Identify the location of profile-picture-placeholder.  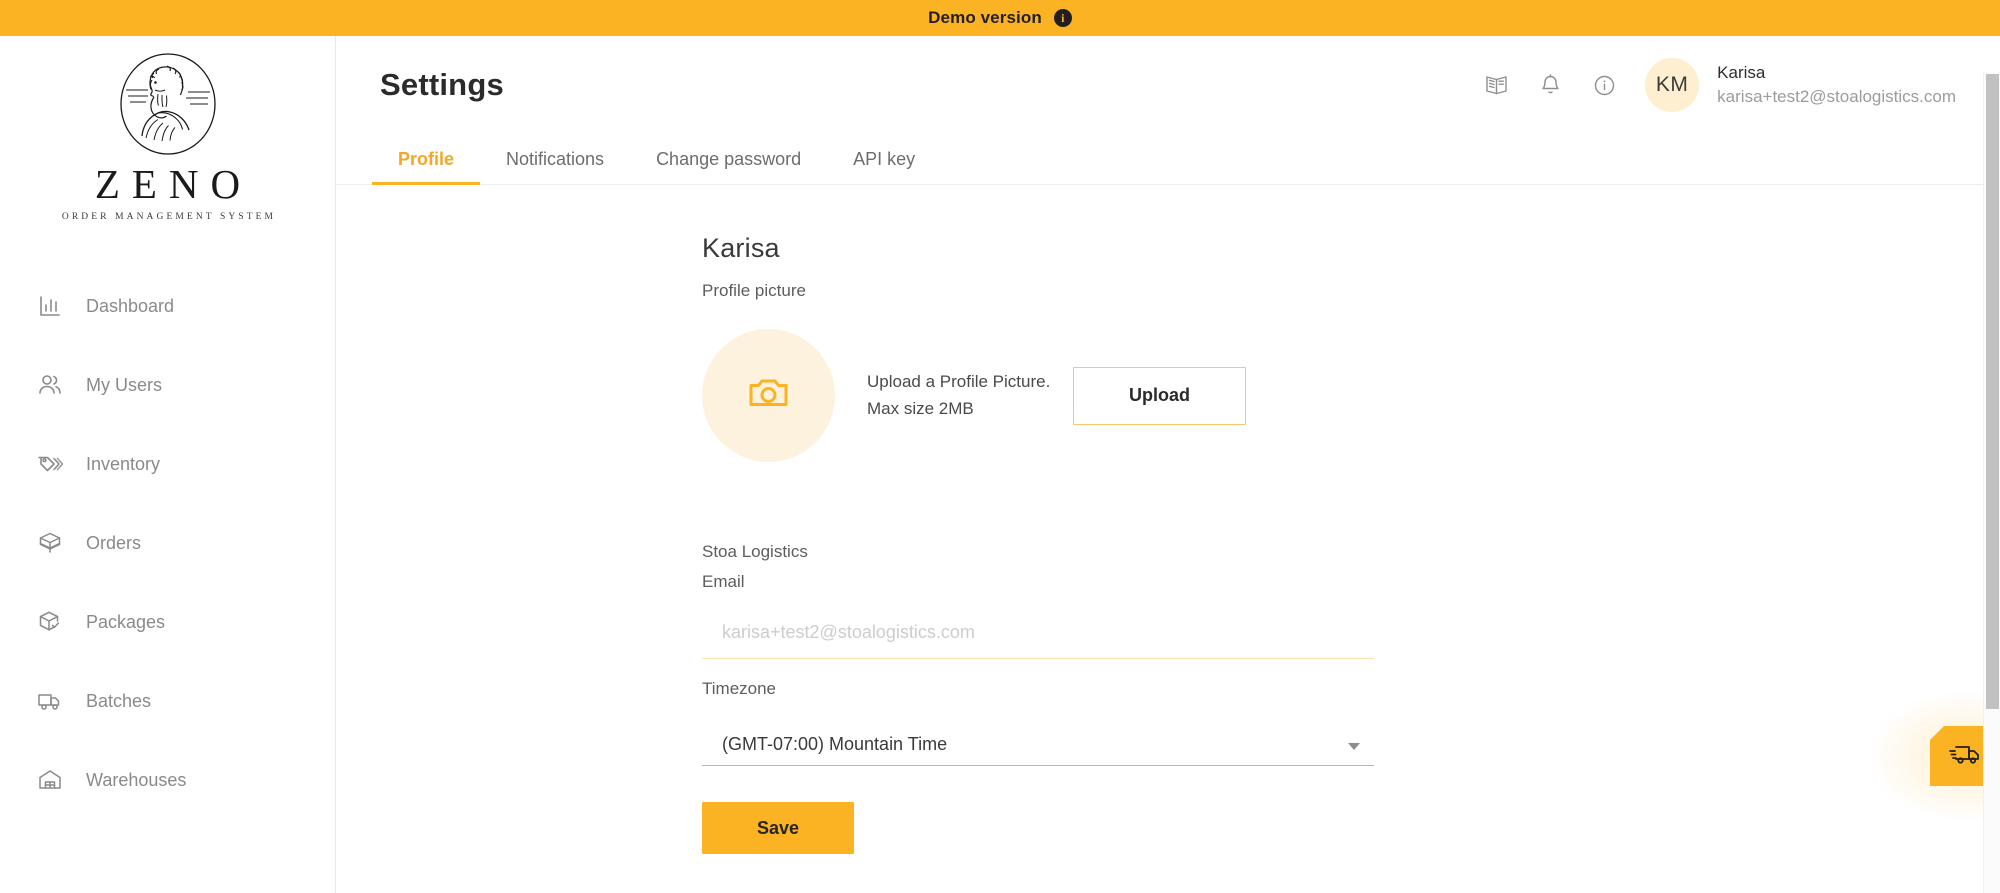
(768, 395).